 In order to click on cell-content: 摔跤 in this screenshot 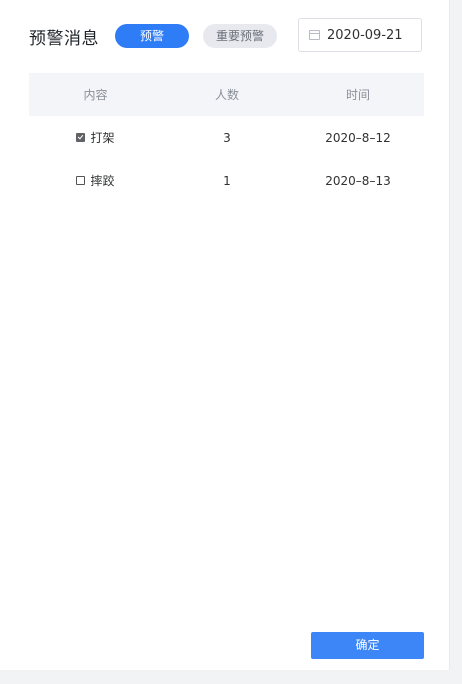, I will do `click(95, 180)`.